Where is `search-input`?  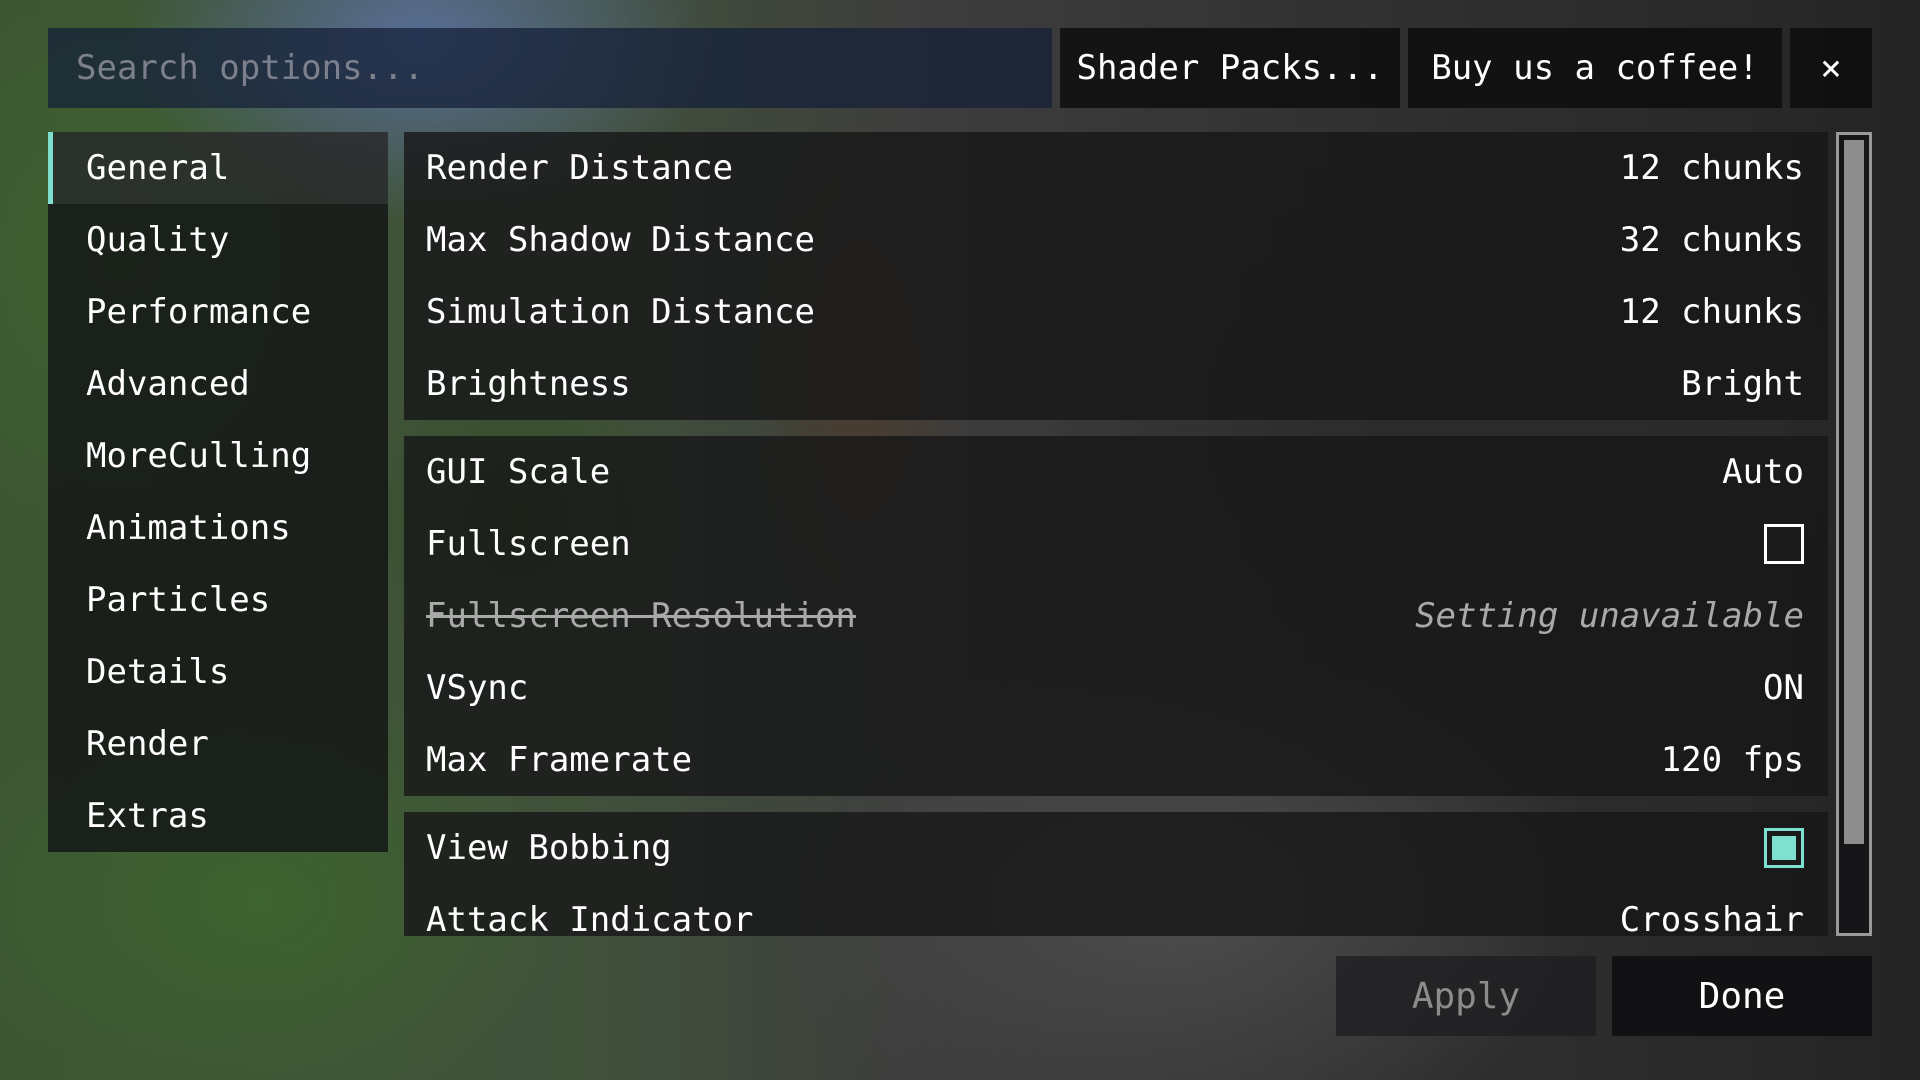 search-input is located at coordinates (563, 68).